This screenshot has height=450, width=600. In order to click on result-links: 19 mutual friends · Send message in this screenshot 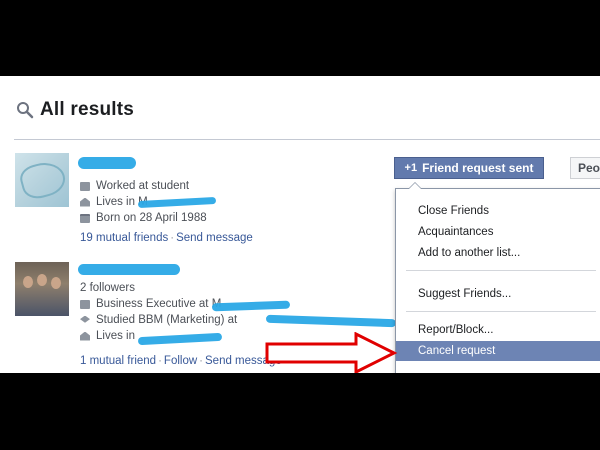, I will do `click(166, 238)`.